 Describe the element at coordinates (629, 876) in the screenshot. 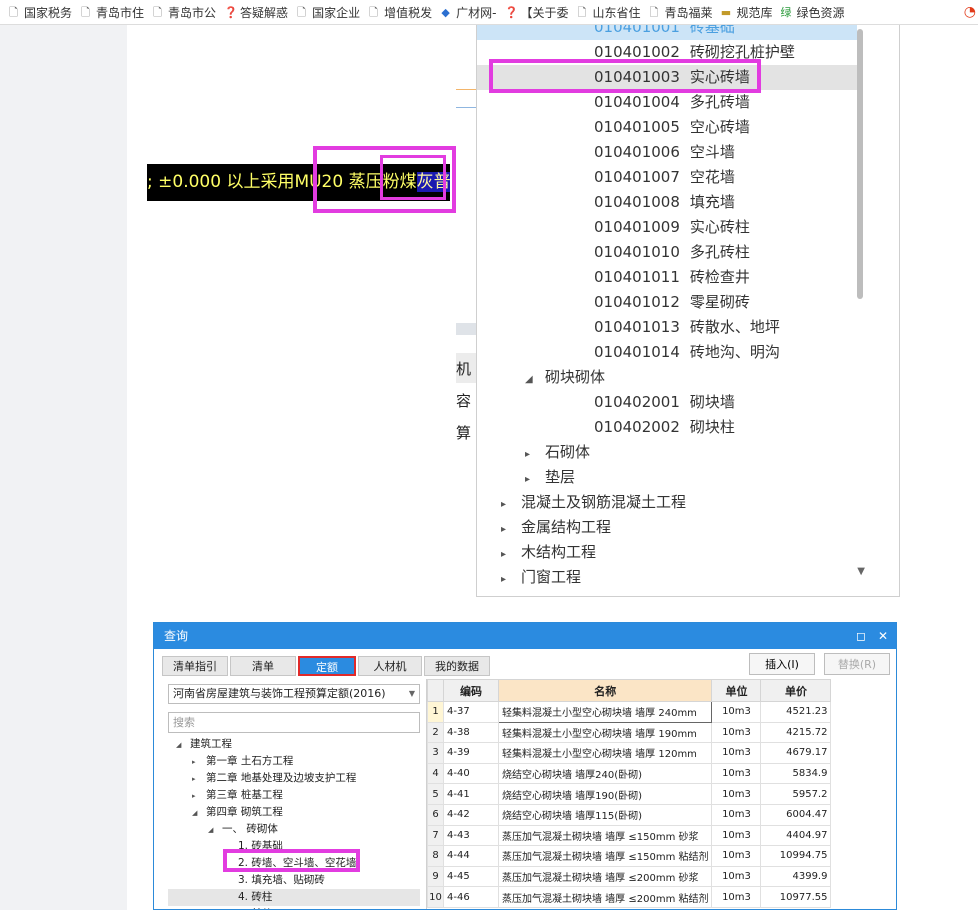

I see `table-row: 9 4-45 蒸压加气混凝土砌块墙 墙厚 ≤200mm 砂浆 10m3 4399.9` at that location.